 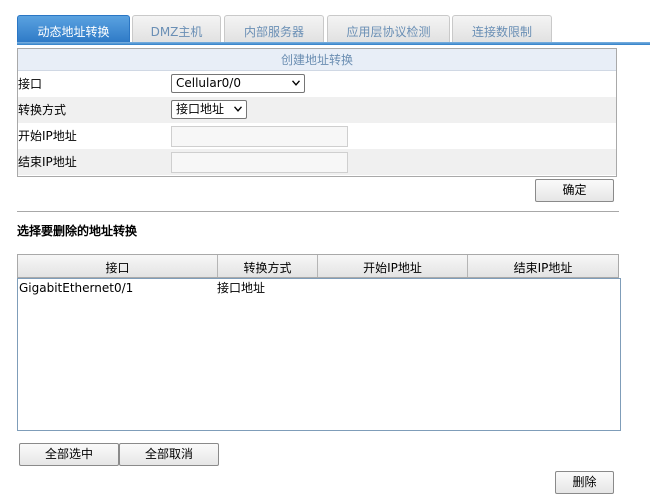 I want to click on interface-select: Cellular0/0, so click(x=238, y=83).